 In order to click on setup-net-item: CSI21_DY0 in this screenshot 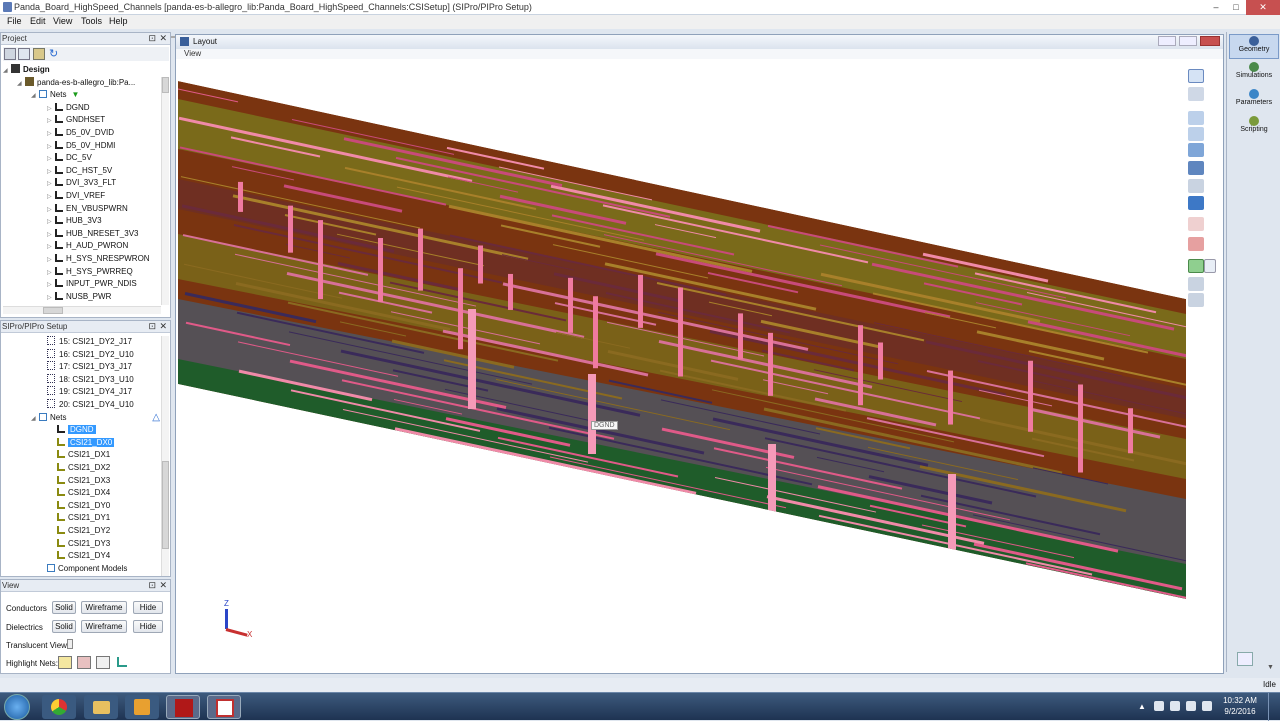, I will do `click(81, 506)`.